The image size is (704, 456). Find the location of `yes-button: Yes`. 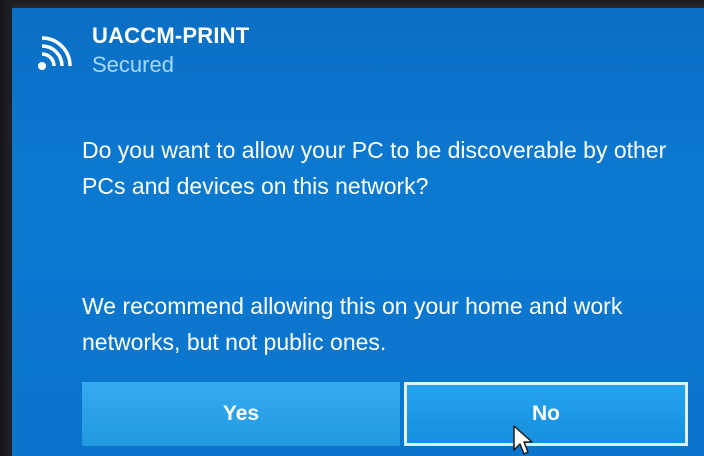

yes-button: Yes is located at coordinates (241, 414).